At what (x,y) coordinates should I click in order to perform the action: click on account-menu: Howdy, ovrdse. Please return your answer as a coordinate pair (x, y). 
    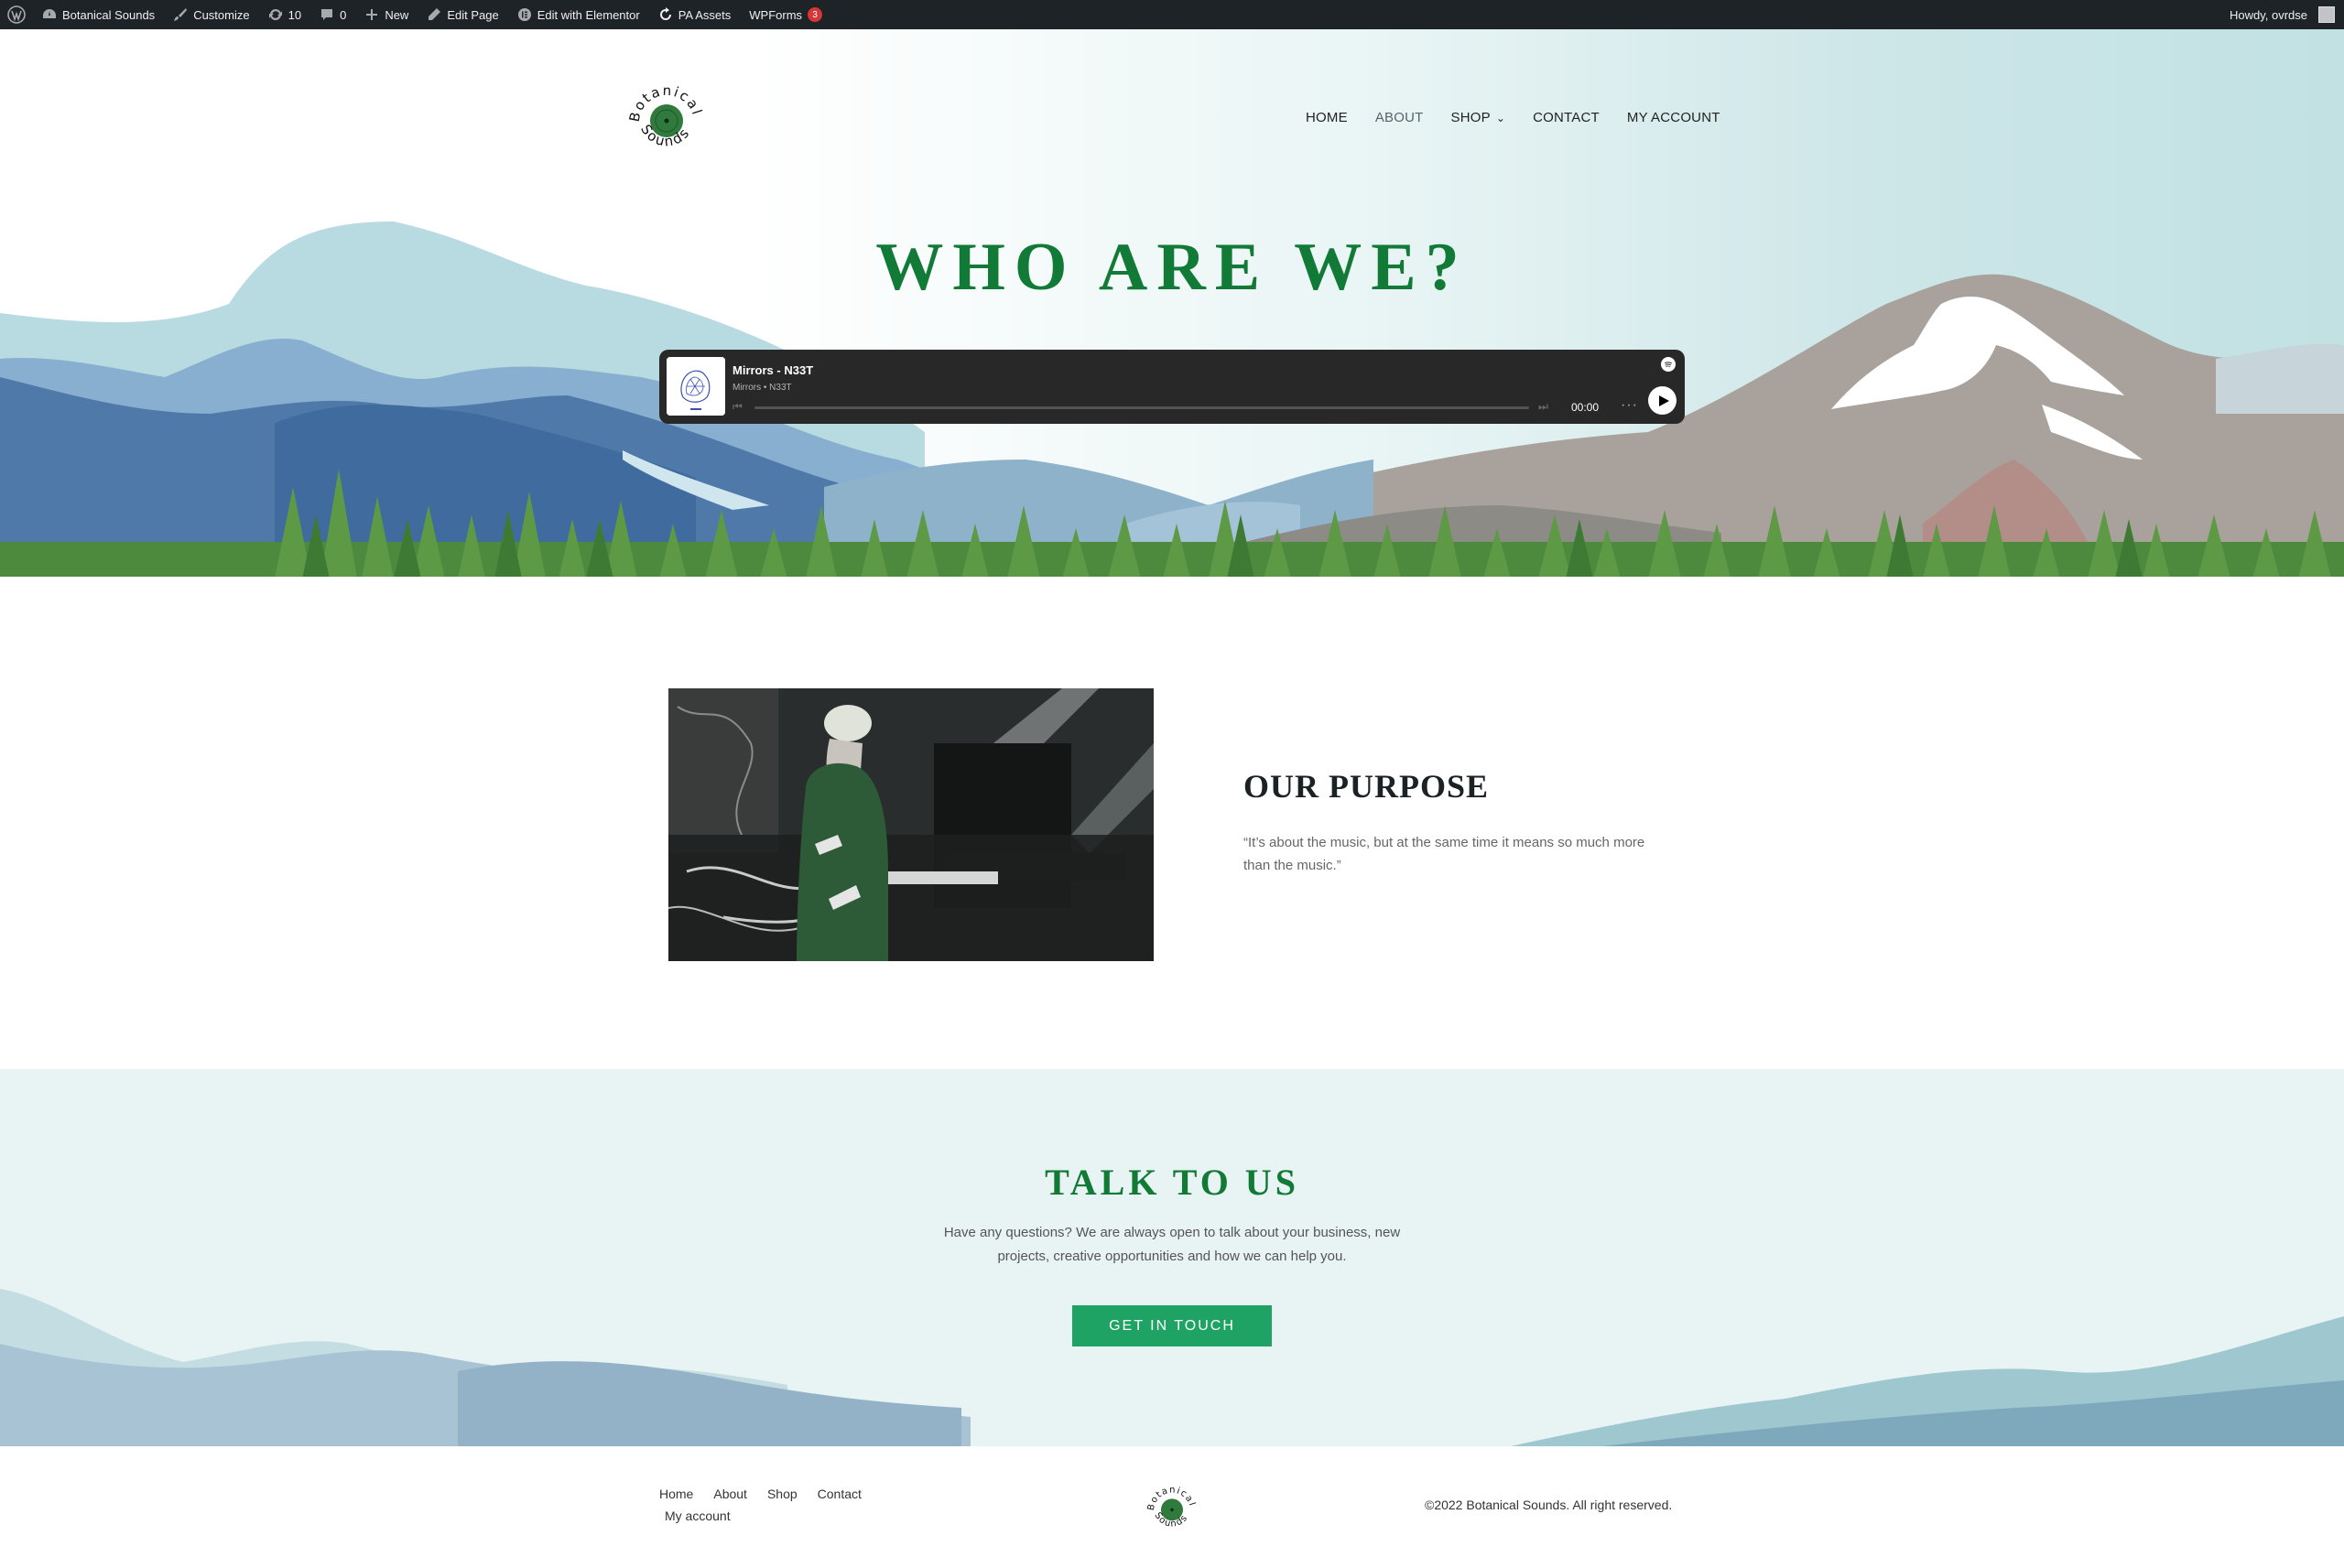
    Looking at the image, I should click on (2282, 14).